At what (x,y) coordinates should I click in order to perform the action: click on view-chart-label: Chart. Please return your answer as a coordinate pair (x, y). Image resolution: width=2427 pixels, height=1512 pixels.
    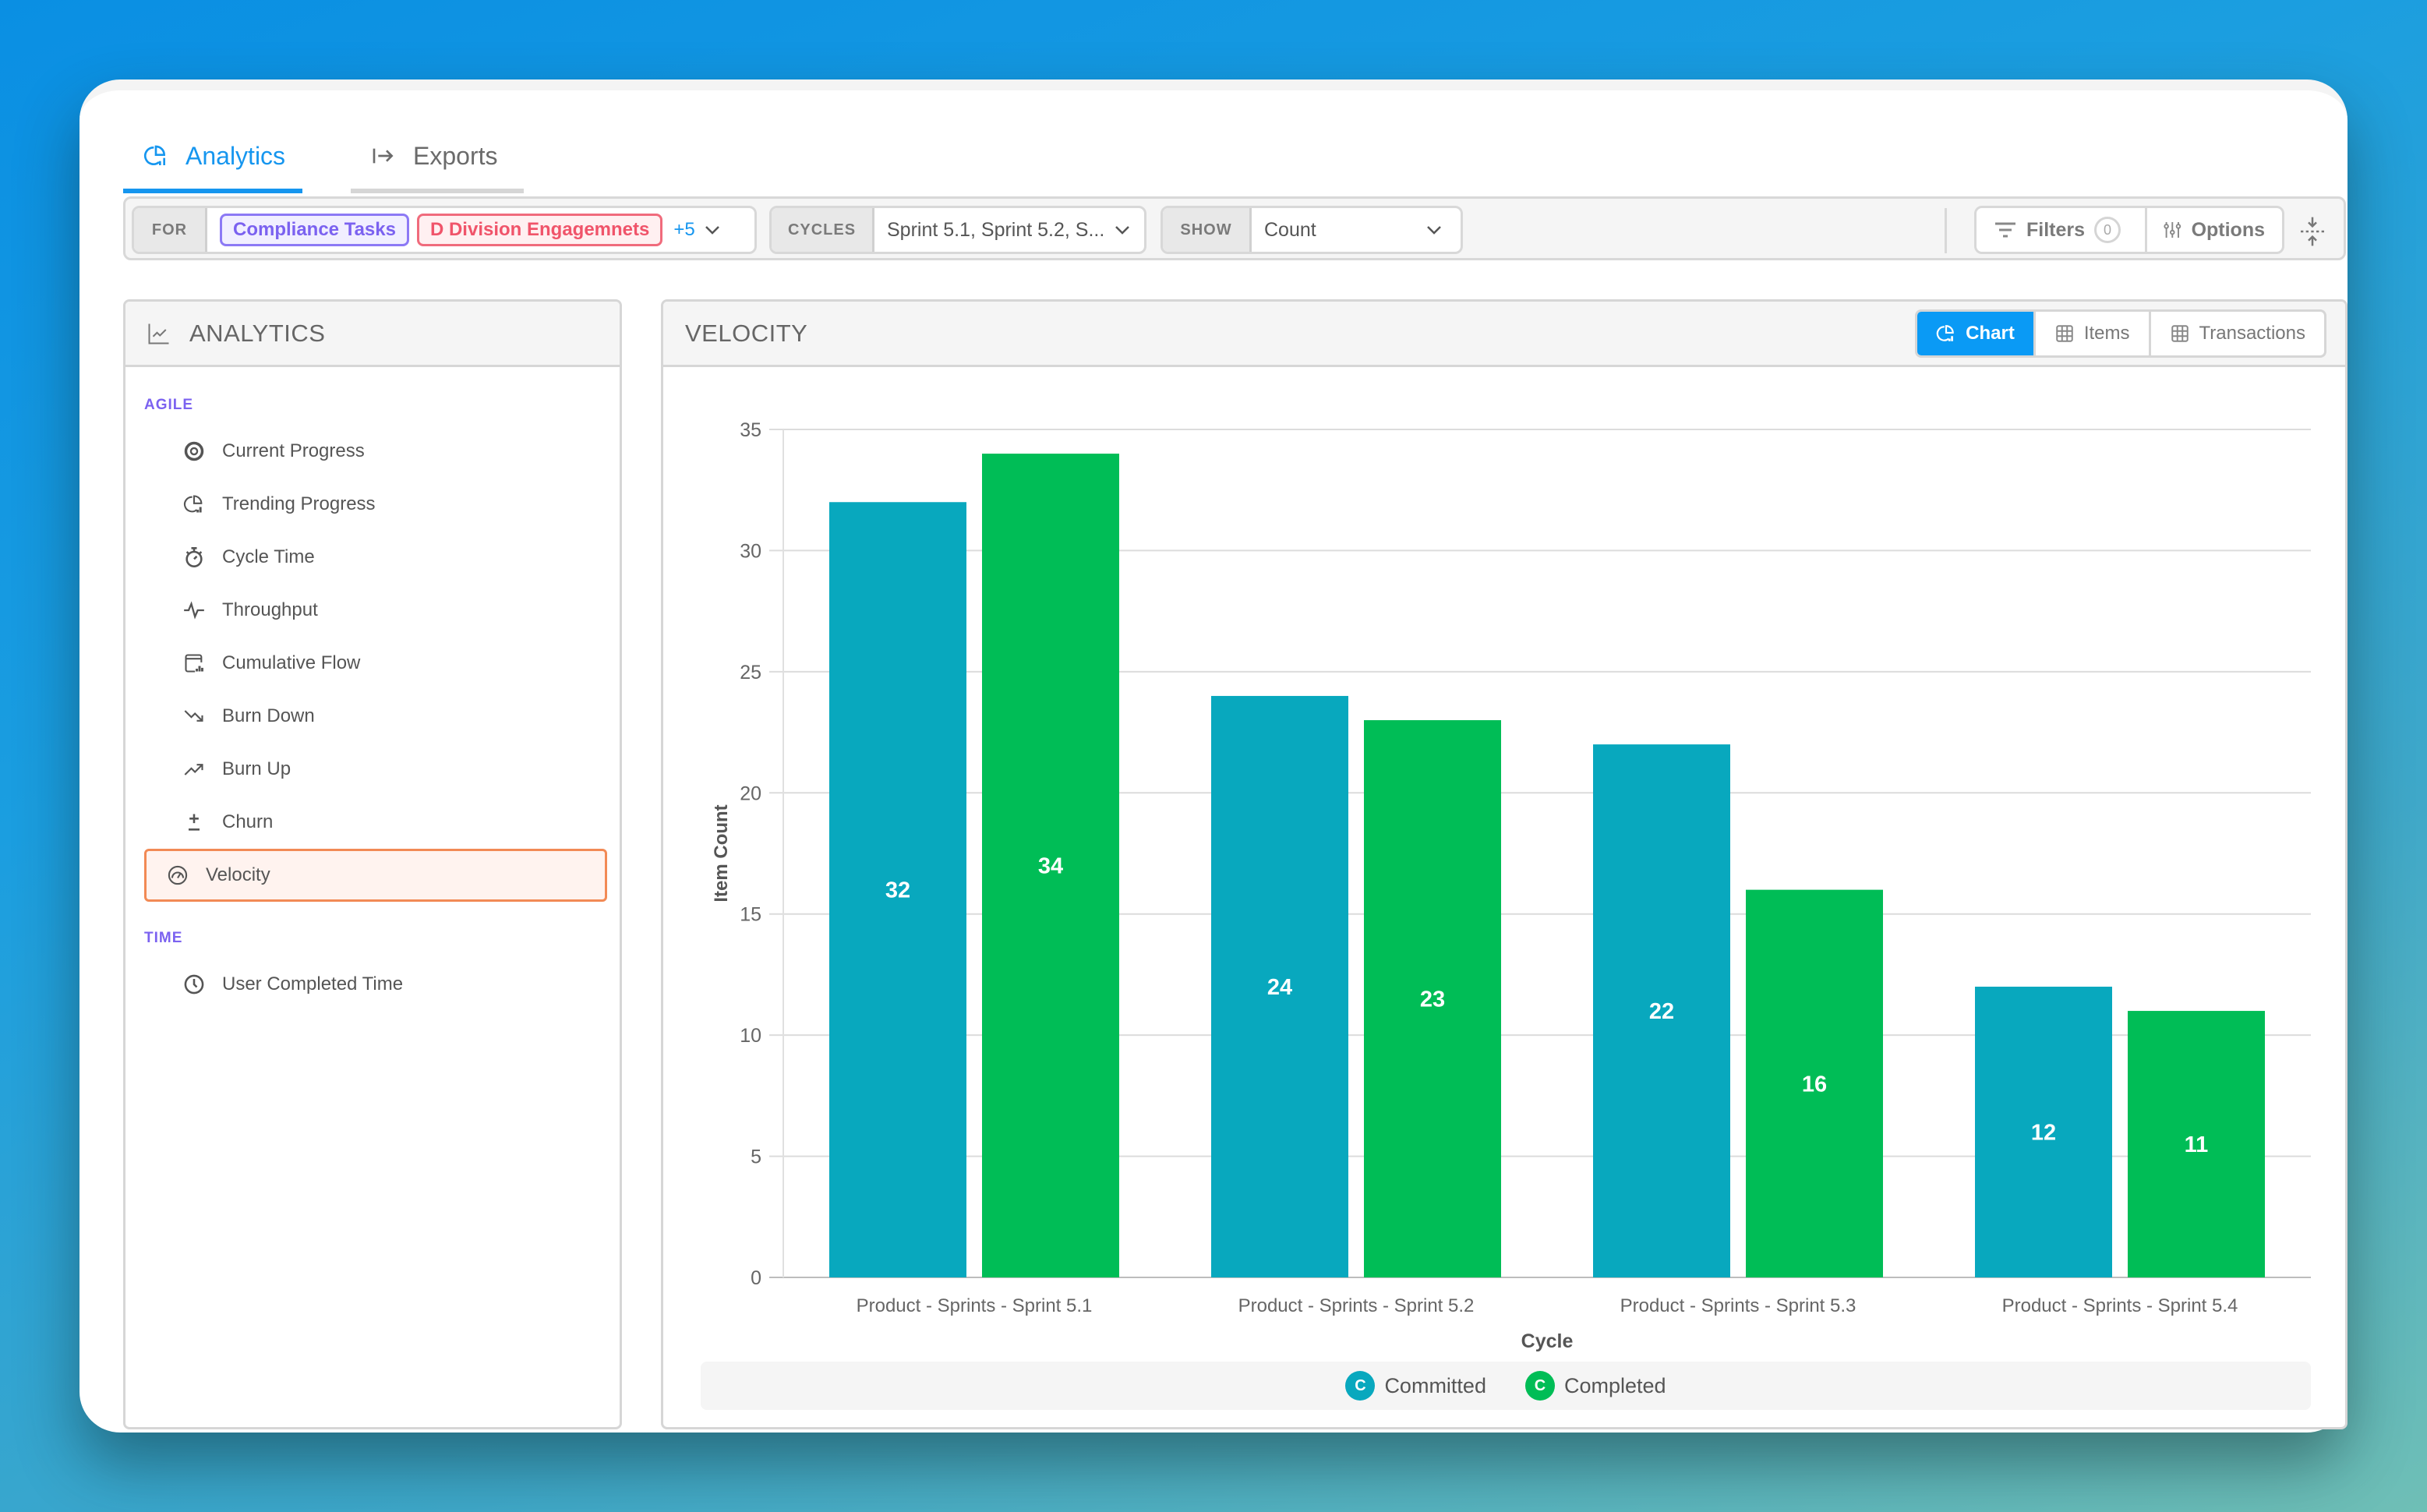
    Looking at the image, I should click on (1990, 333).